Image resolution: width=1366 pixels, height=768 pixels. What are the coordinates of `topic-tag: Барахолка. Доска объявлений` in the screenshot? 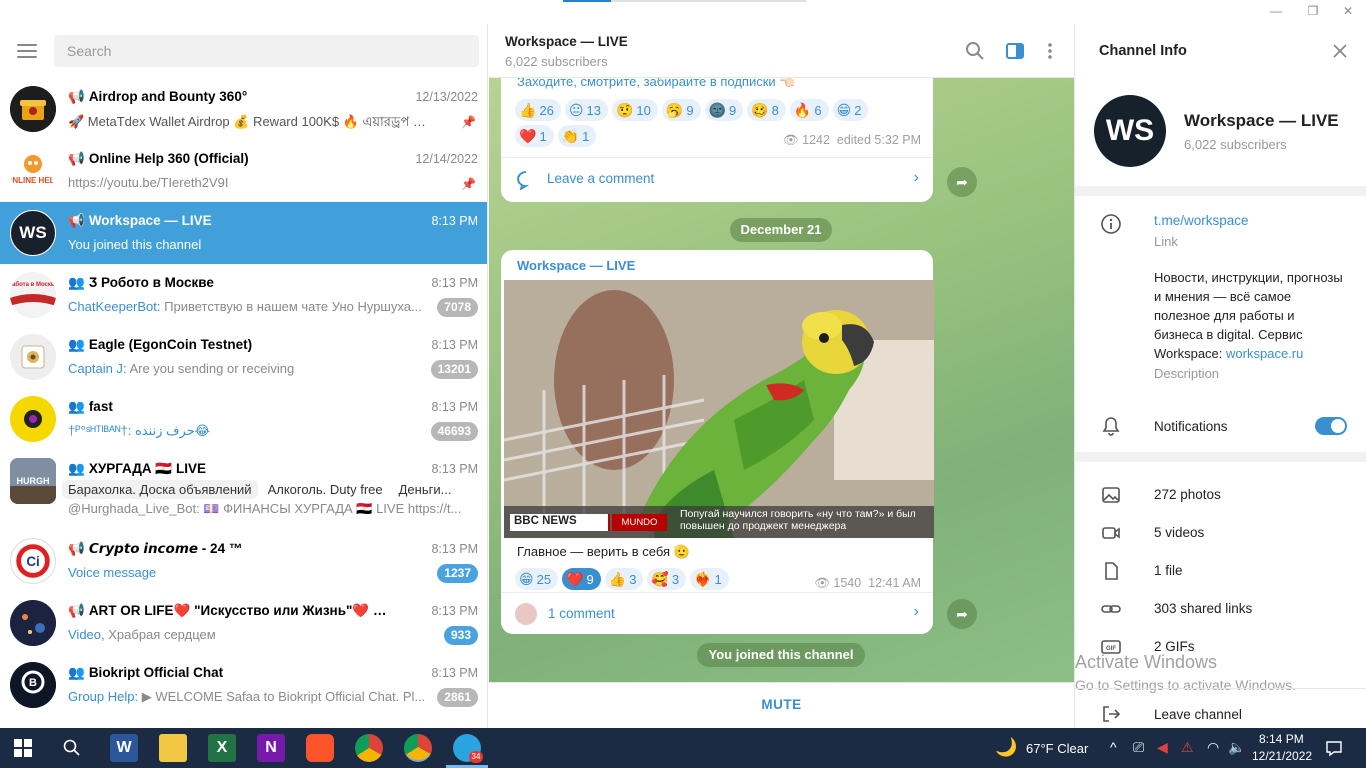 It's located at (160, 489).